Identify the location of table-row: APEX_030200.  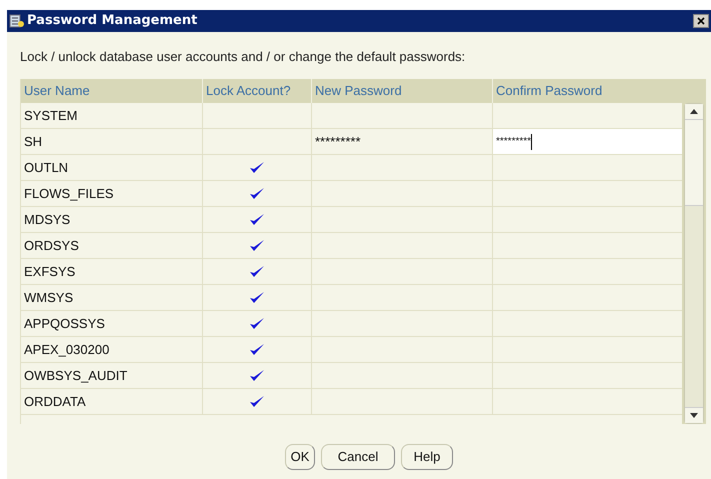
(351, 350).